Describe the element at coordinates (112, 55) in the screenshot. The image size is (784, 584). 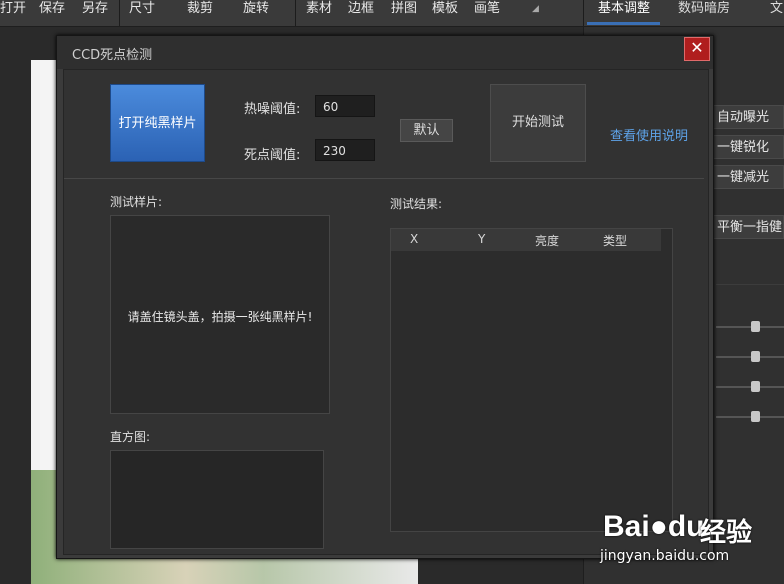
I see `dialog-title: CCD死点检测` at that location.